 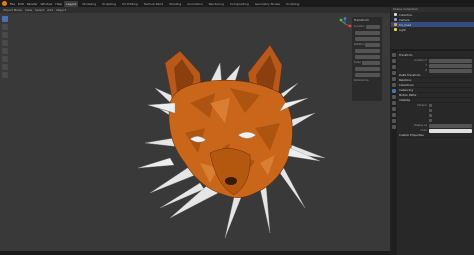 I want to click on tab-shading: Shading, so click(x=175, y=4).